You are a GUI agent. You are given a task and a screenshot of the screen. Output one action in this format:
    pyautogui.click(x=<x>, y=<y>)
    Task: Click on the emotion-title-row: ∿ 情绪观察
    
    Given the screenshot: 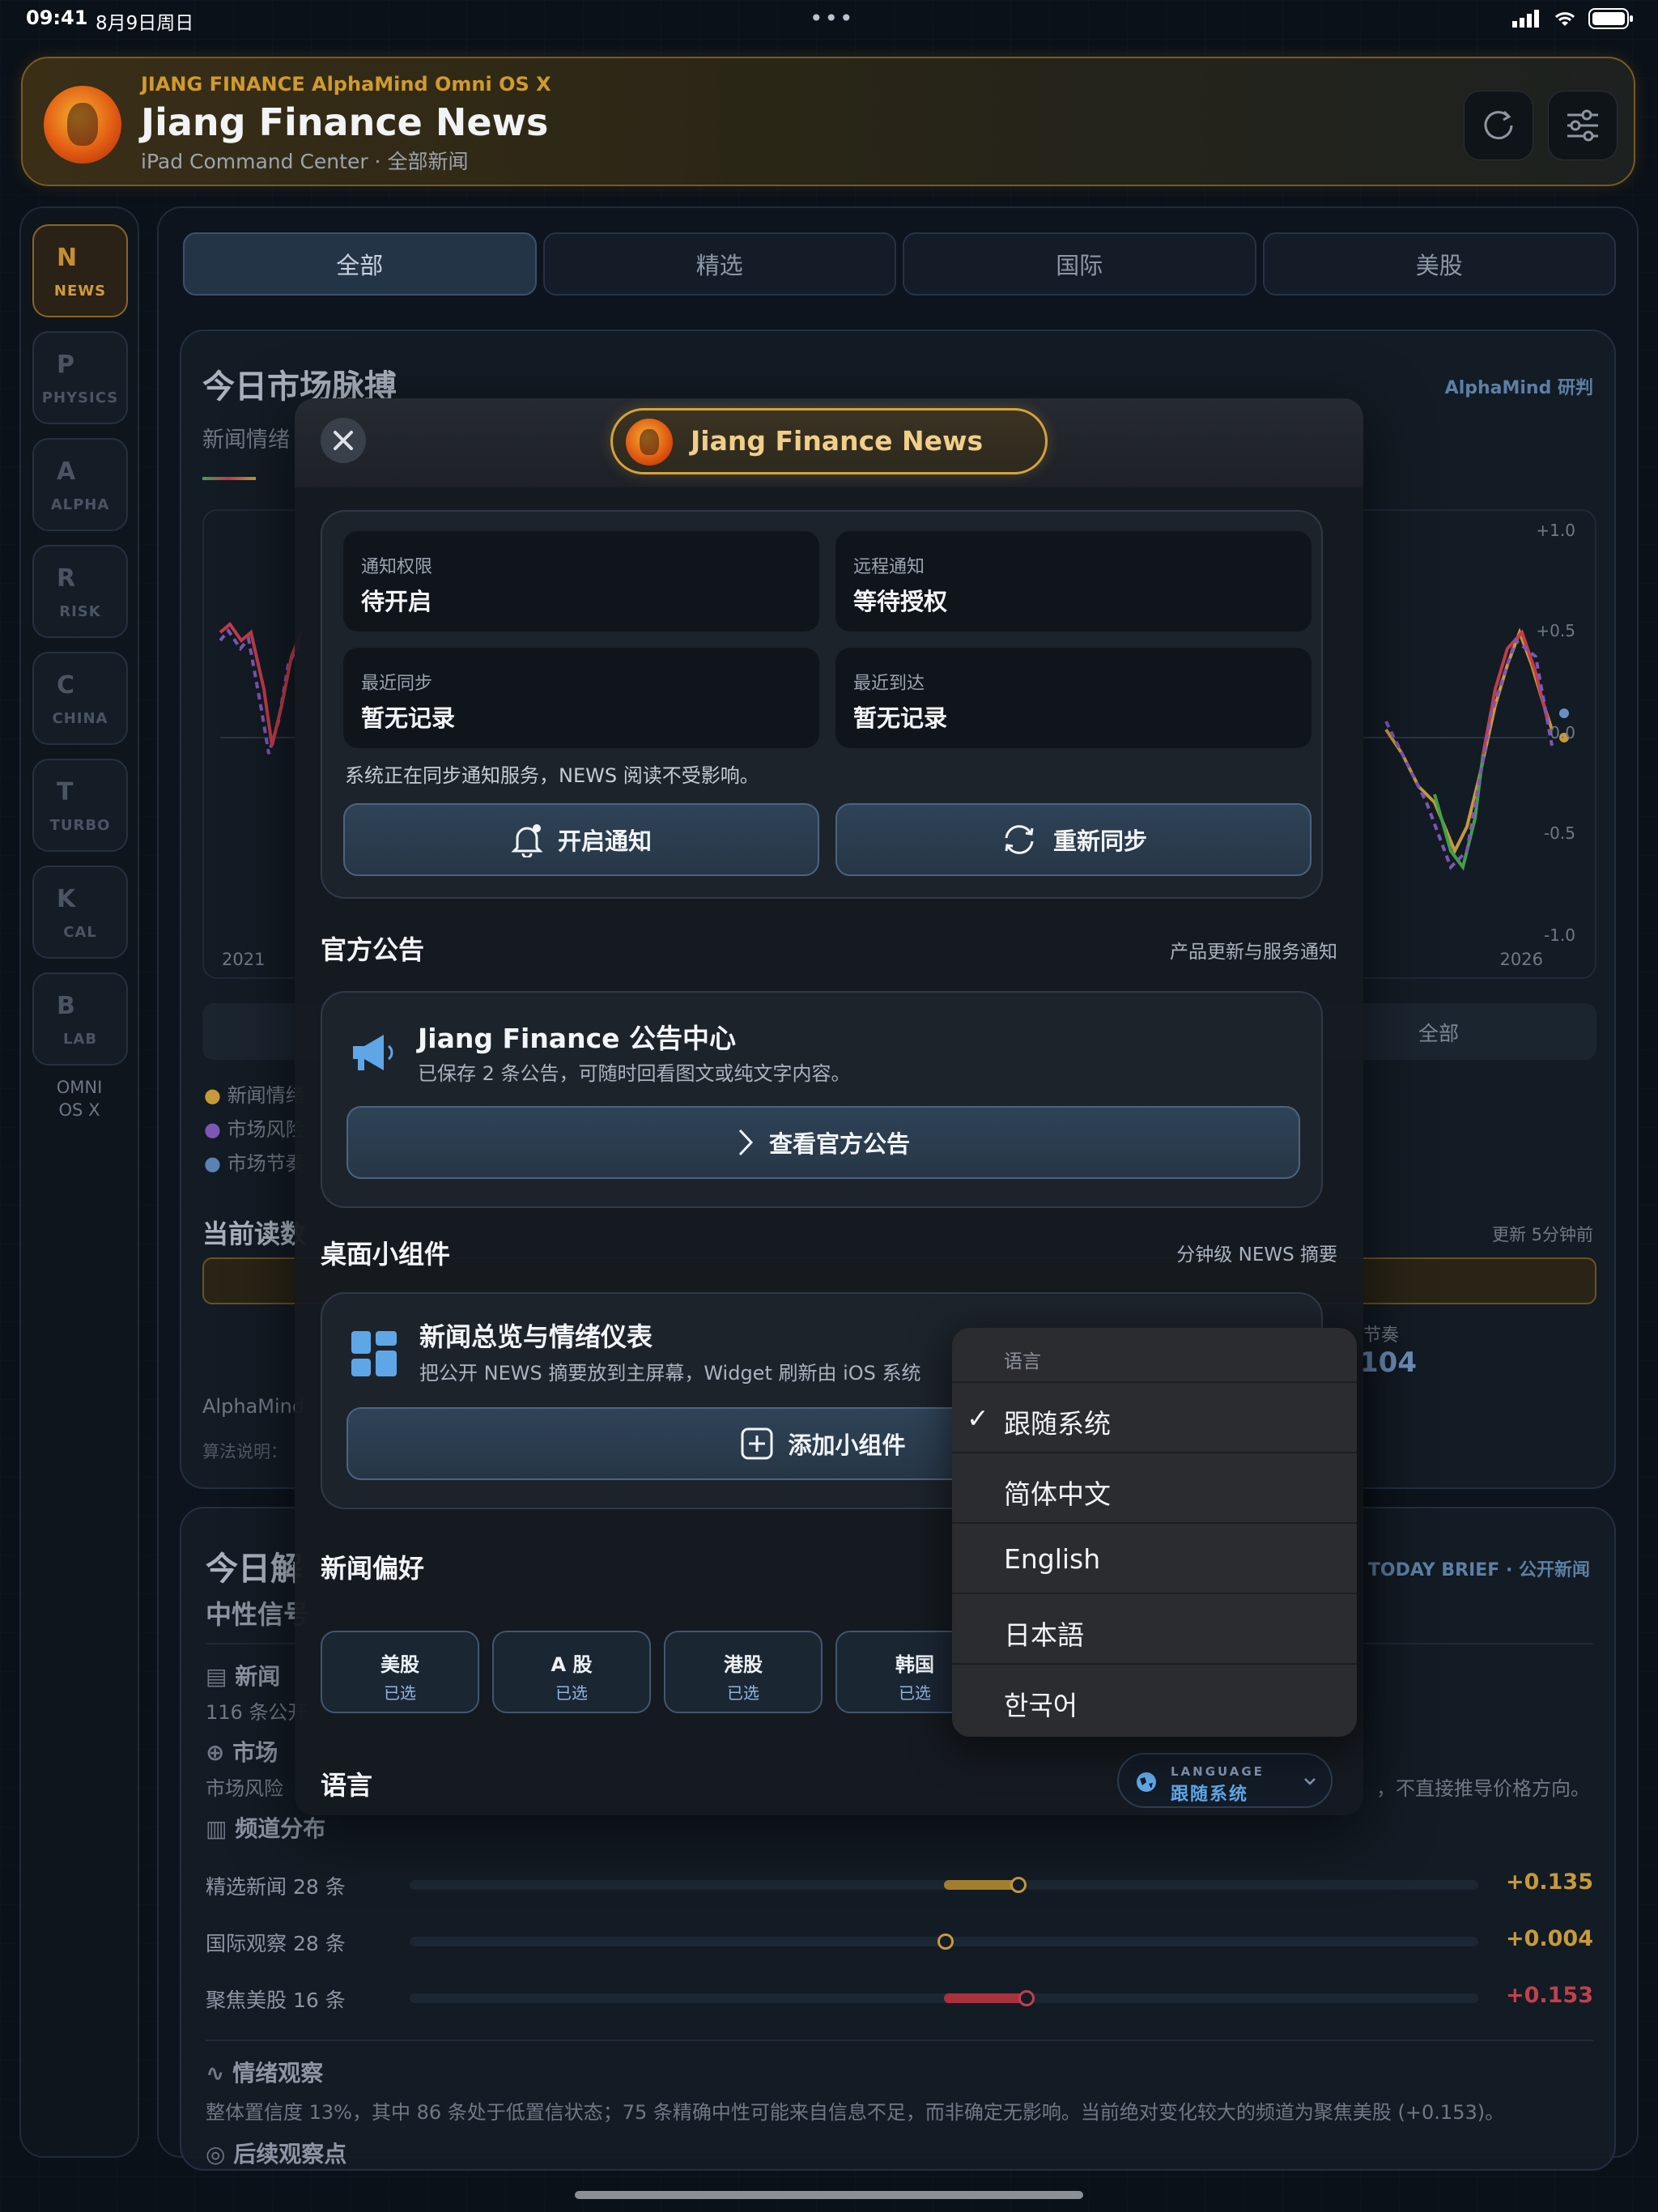 What is the action you would take?
    pyautogui.click(x=264, y=2072)
    